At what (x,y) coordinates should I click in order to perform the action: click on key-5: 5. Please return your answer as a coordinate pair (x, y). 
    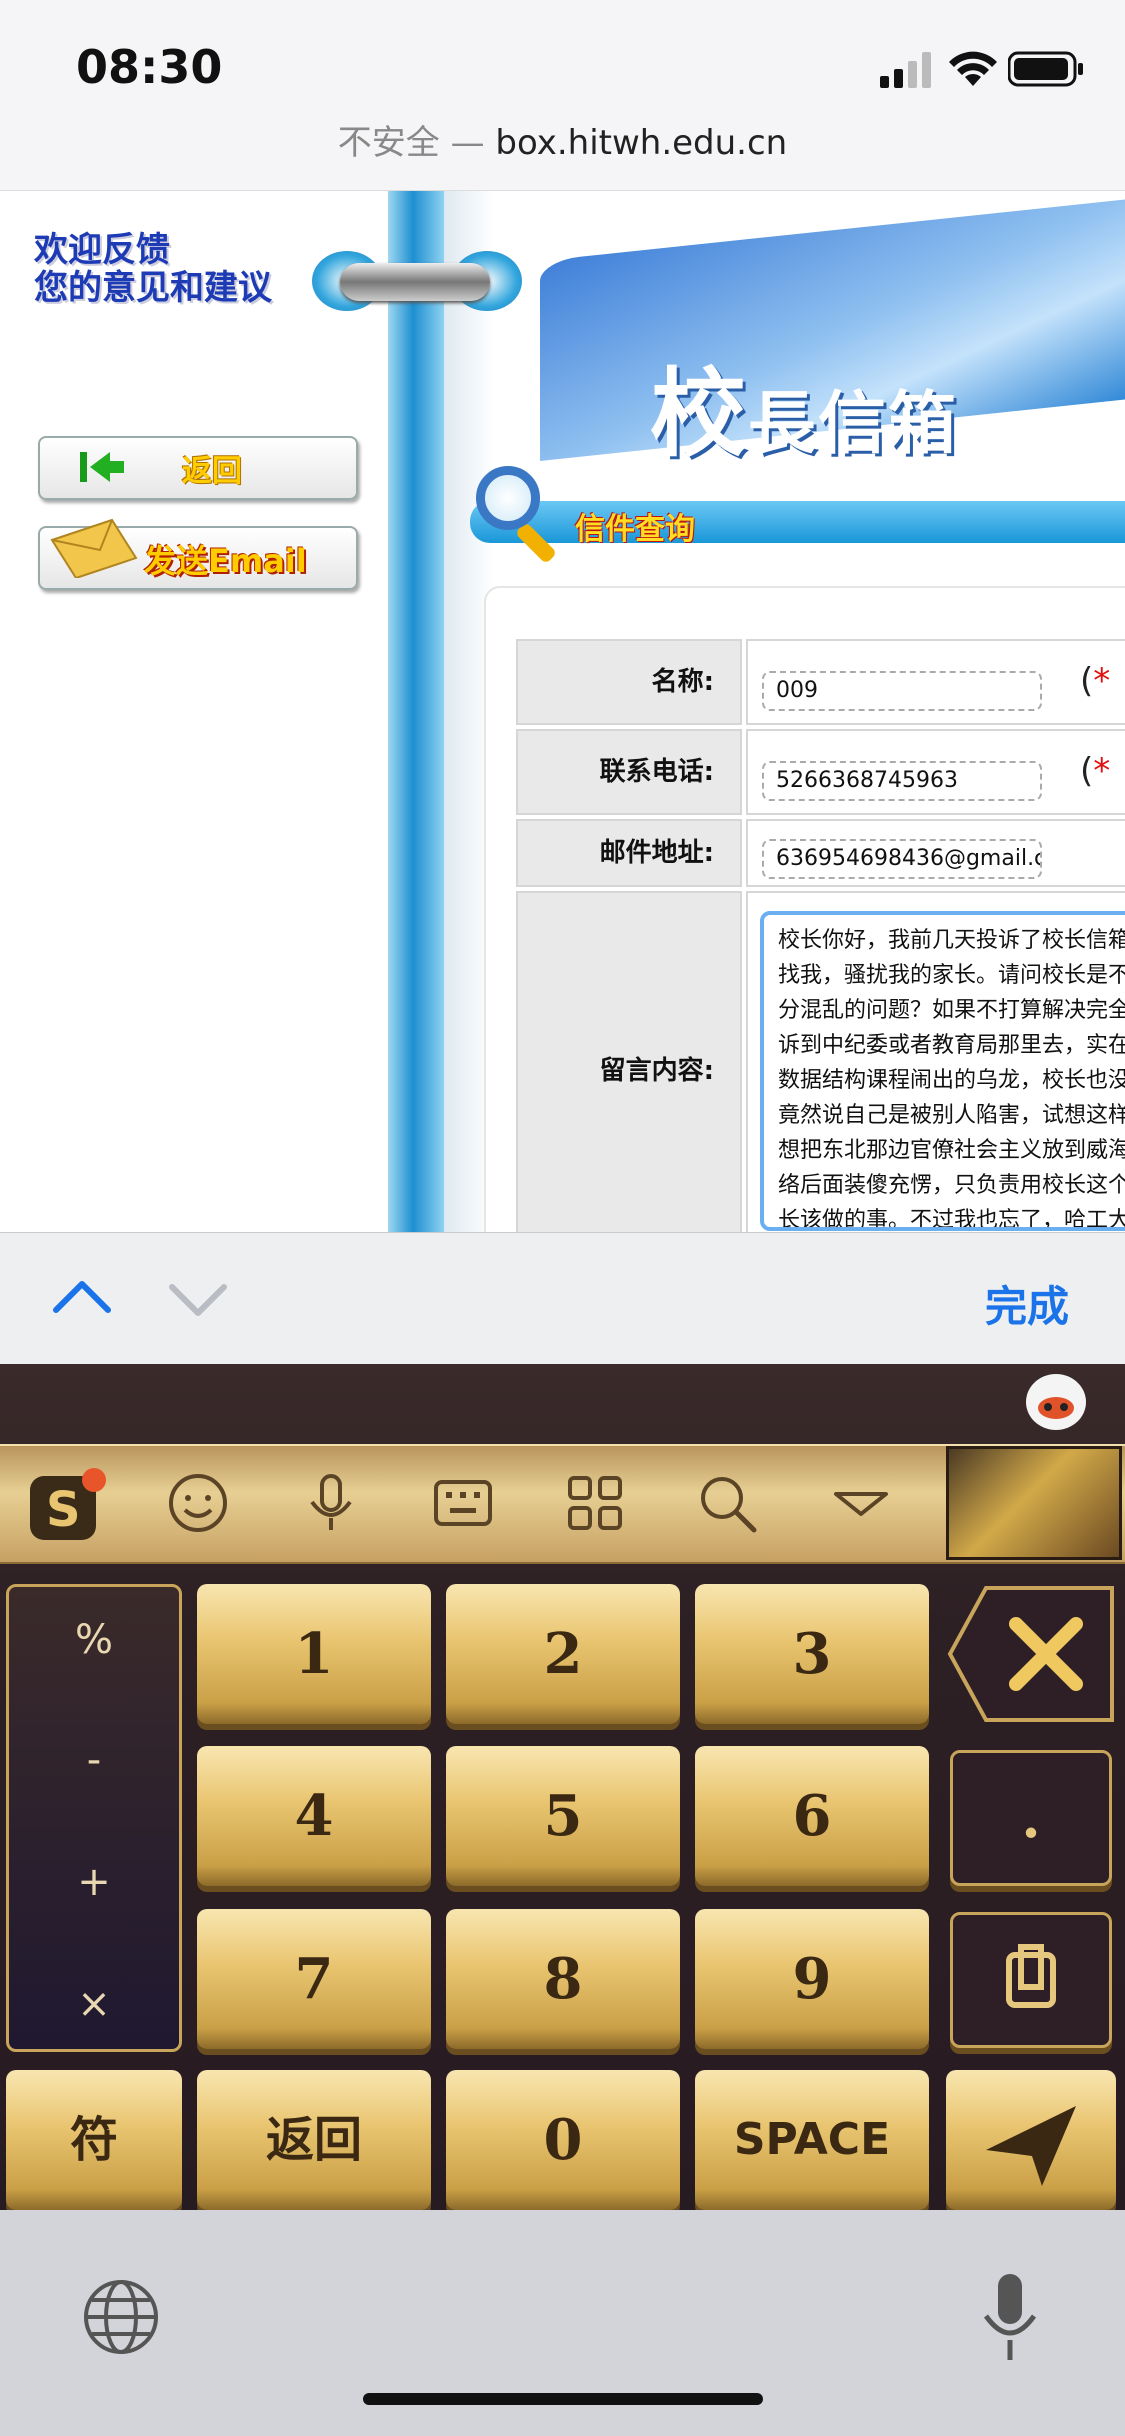
    Looking at the image, I should click on (563, 1816).